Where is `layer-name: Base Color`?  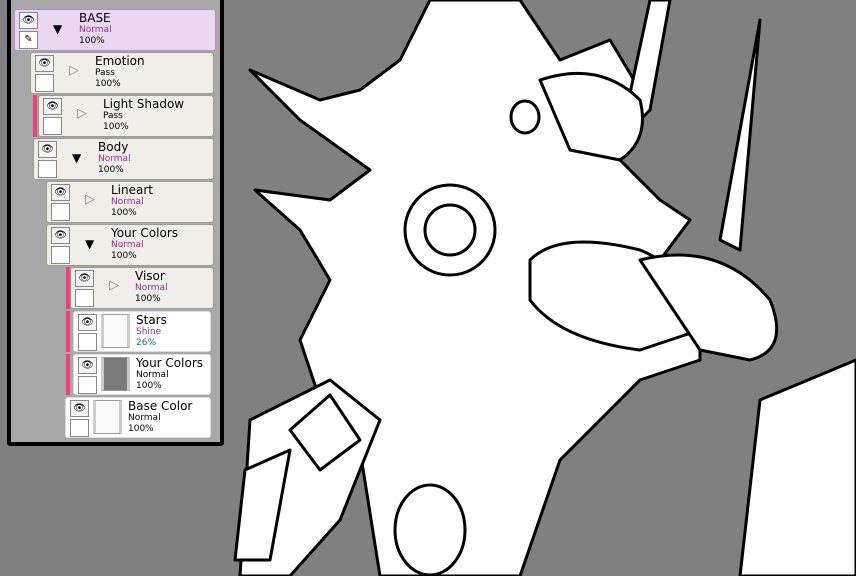 layer-name: Base Color is located at coordinates (160, 406).